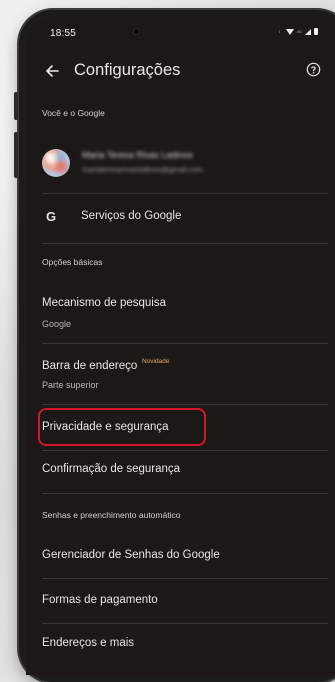 This screenshot has width=335, height=682. Describe the element at coordinates (52, 71) in the screenshot. I see `arrow-left-icon` at that location.